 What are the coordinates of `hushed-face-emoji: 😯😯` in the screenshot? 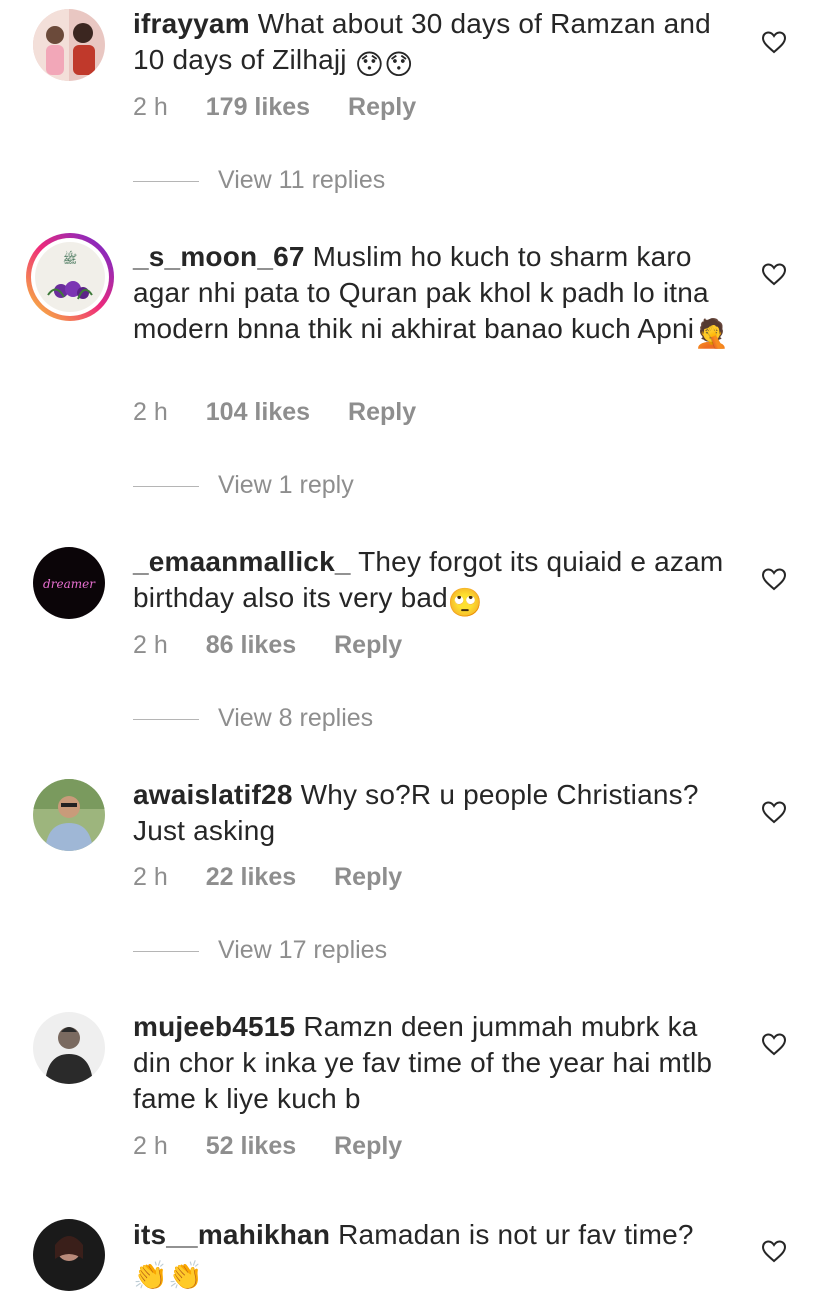 It's located at (384, 64).